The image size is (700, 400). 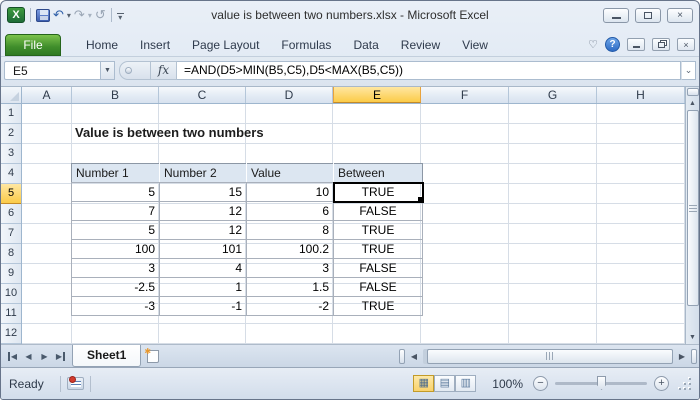 I want to click on row-header-1: 1, so click(x=11, y=114).